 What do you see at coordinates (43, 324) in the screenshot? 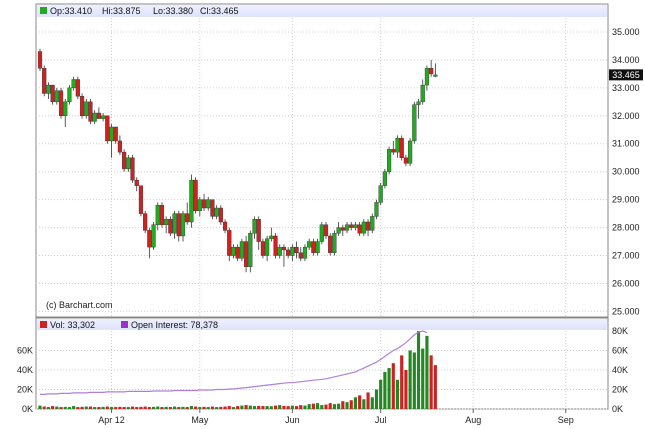
I see `volume-legend-swatch` at bounding box center [43, 324].